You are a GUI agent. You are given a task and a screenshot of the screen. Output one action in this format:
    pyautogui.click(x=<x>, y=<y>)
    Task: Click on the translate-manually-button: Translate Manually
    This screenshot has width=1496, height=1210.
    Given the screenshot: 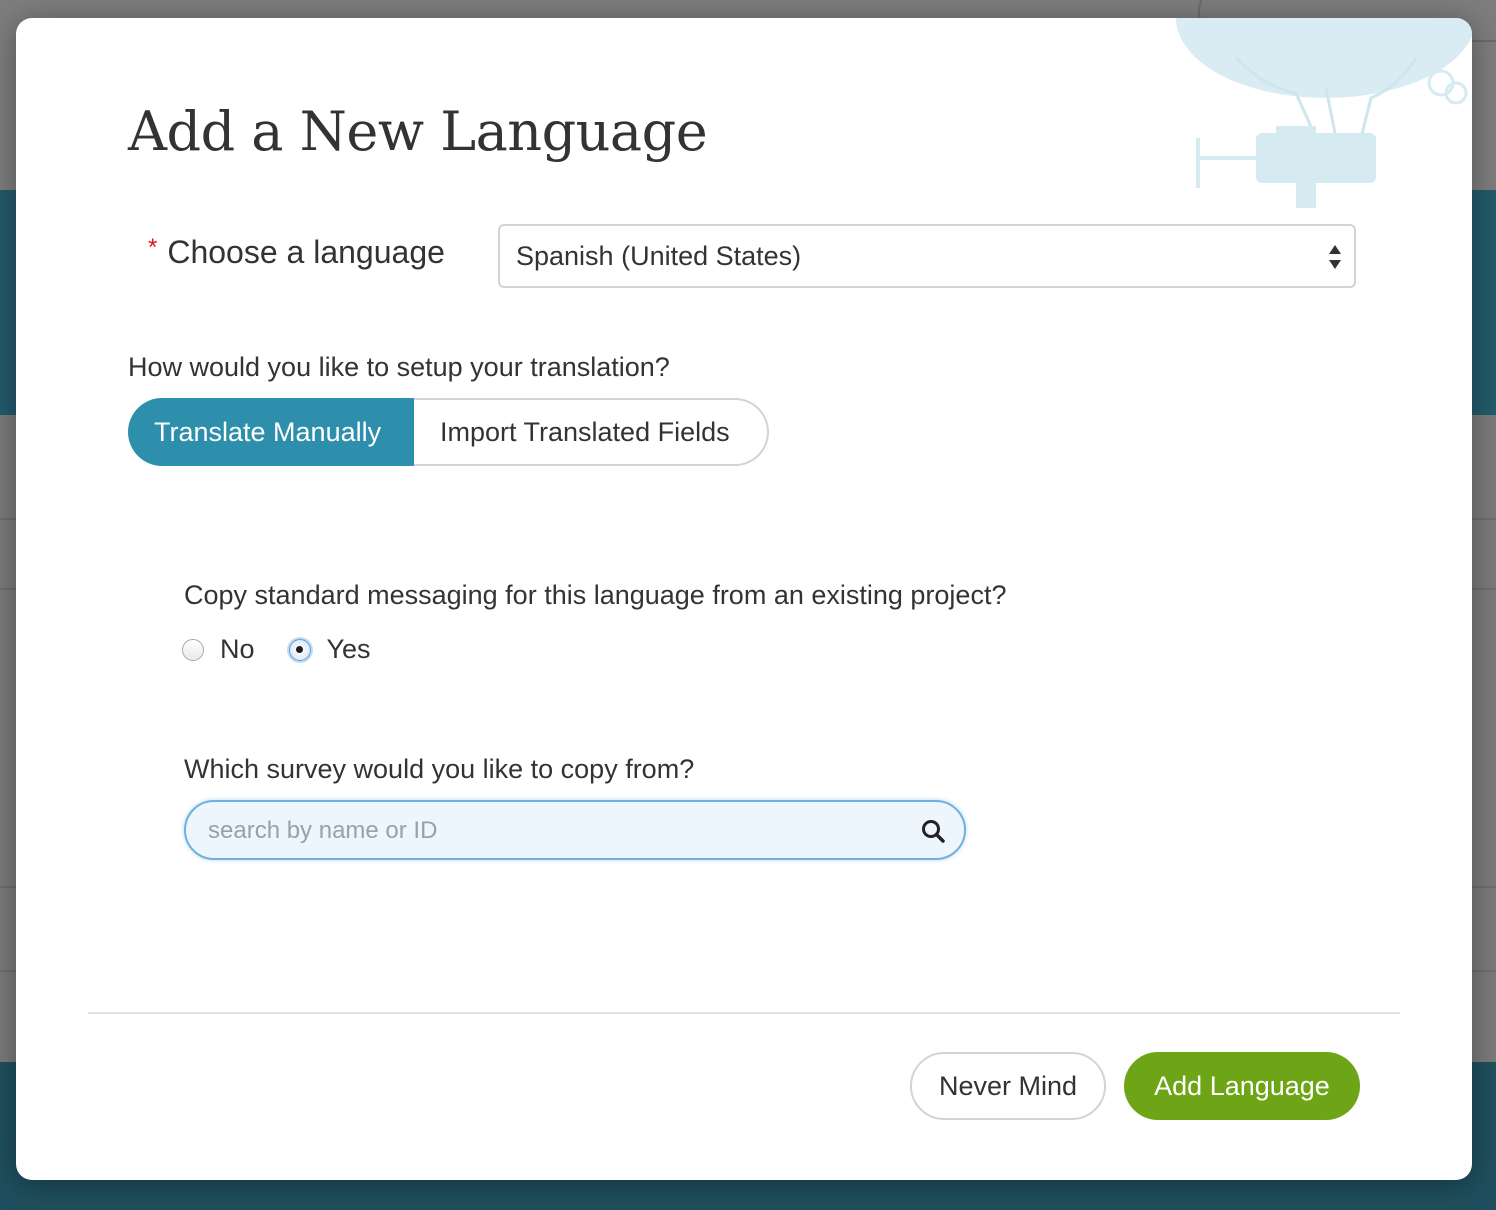 What is the action you would take?
    pyautogui.click(x=271, y=432)
    